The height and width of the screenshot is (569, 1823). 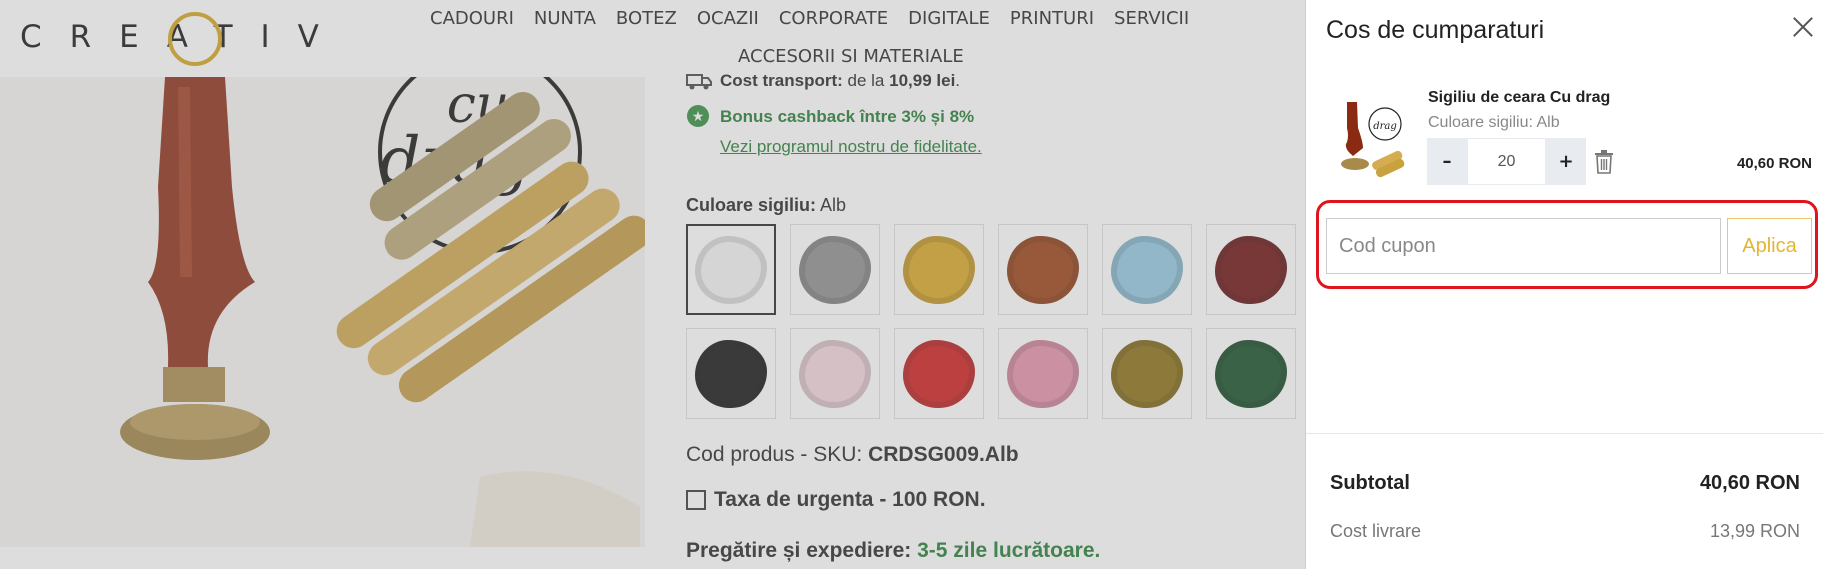 What do you see at coordinates (1754, 531) in the screenshot?
I see `delivery-value: 13,99 RON` at bounding box center [1754, 531].